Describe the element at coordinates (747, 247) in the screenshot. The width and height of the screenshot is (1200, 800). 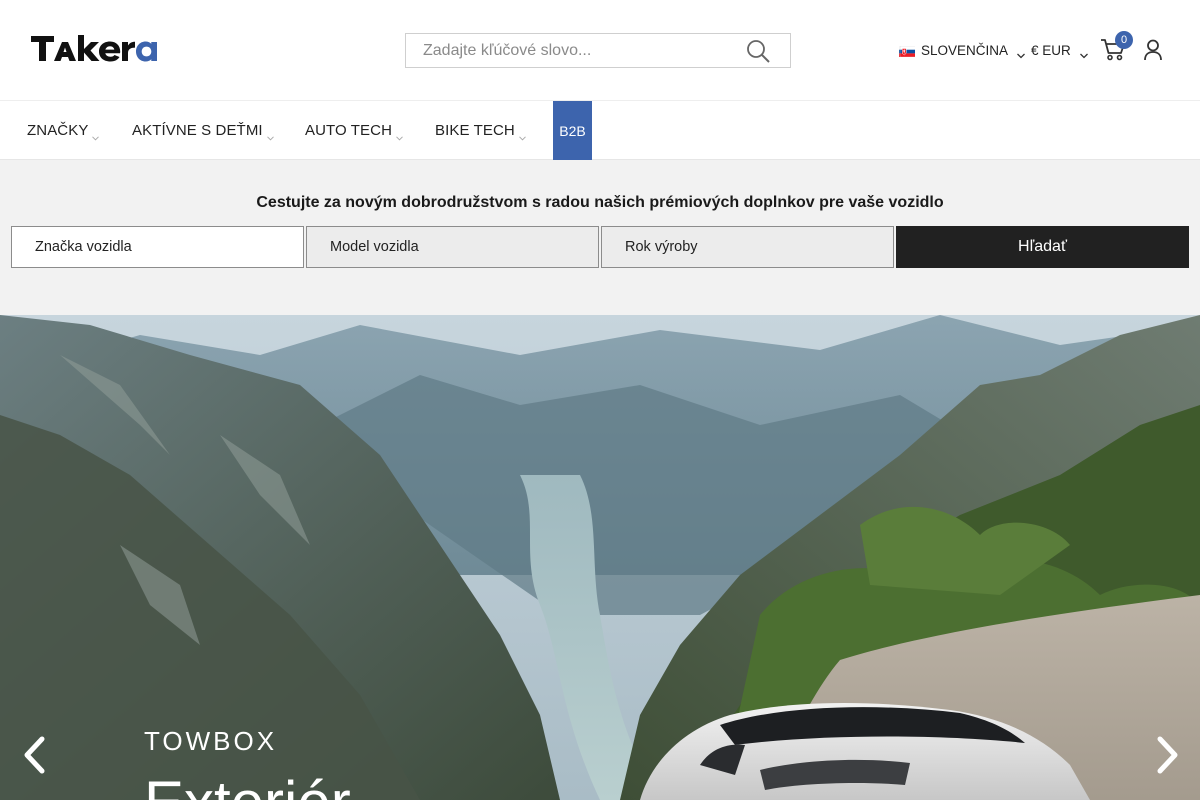
I see `vehicle-year-select: Rok výroby` at that location.